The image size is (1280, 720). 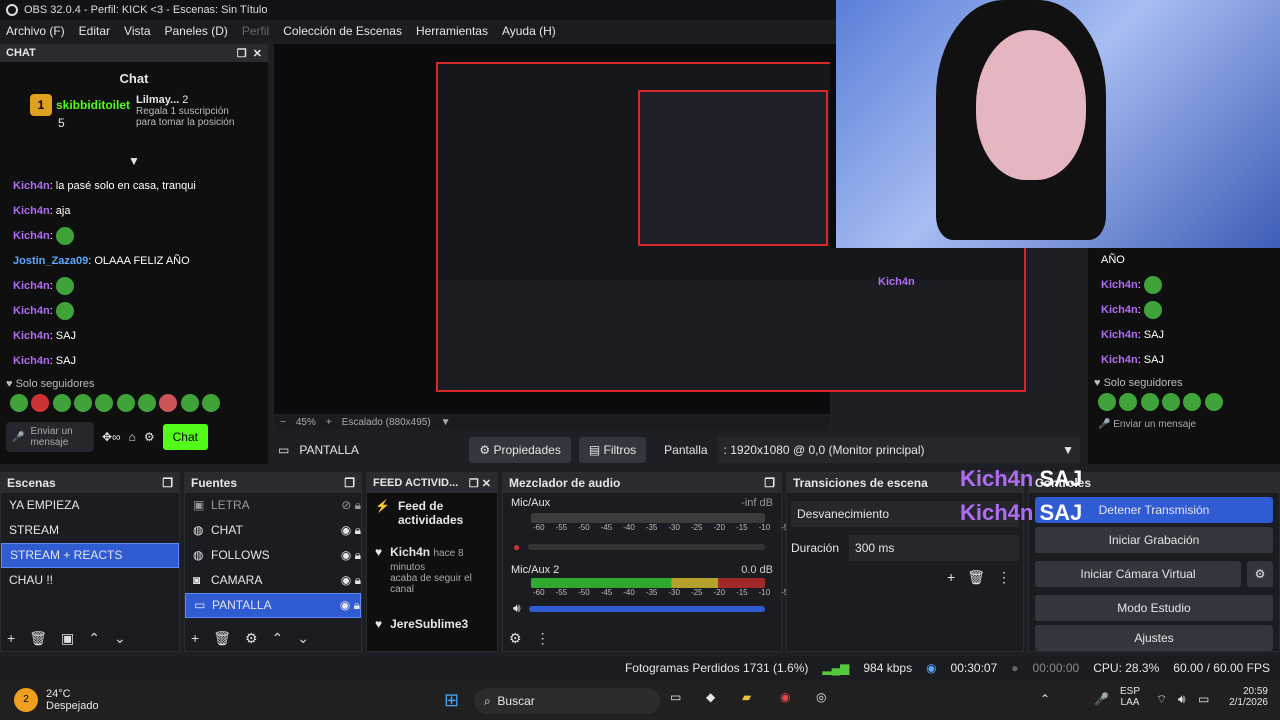 I want to click on zoom-in-icon: +, so click(x=329, y=422).